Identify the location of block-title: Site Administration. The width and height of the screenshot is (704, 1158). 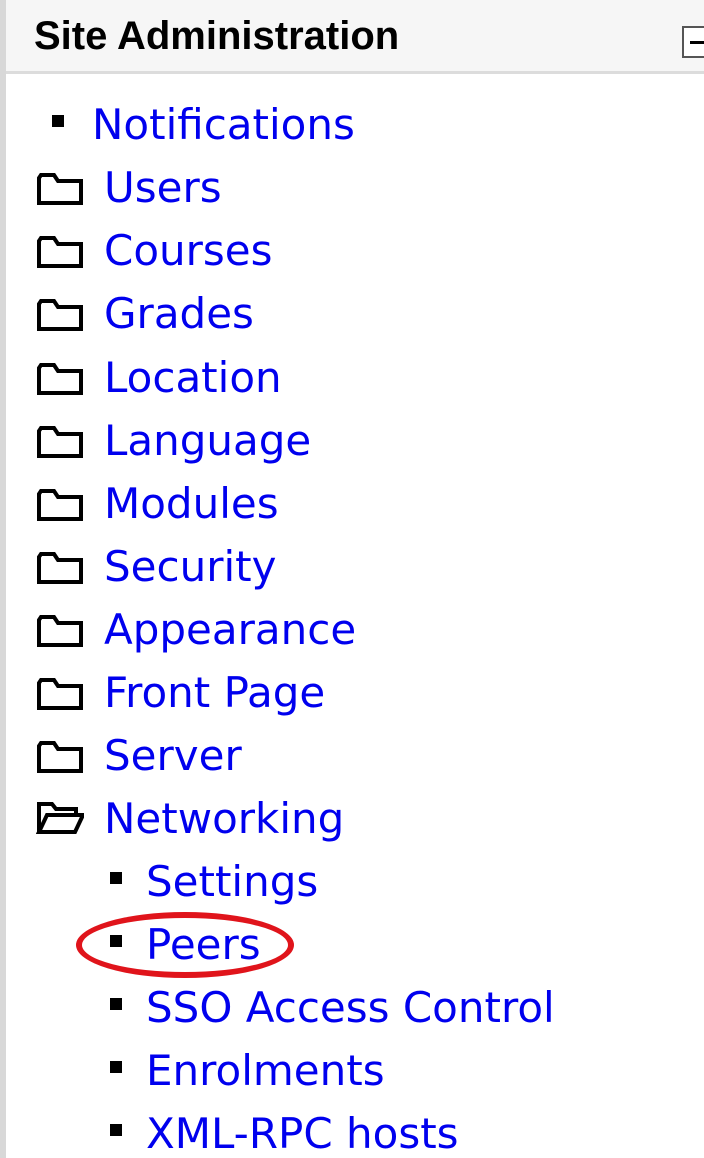
(217, 36).